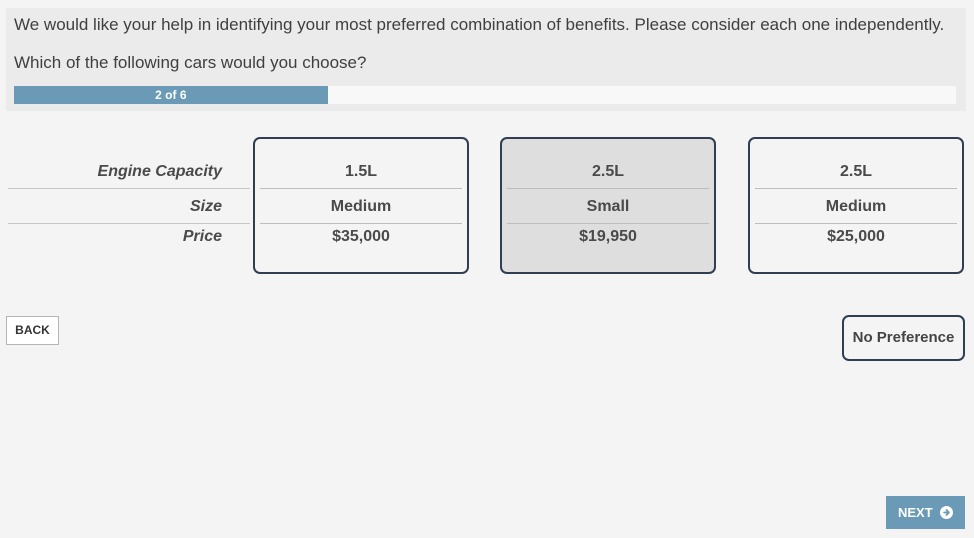 The image size is (974, 538). I want to click on concept-1-size: Medium, so click(361, 206).